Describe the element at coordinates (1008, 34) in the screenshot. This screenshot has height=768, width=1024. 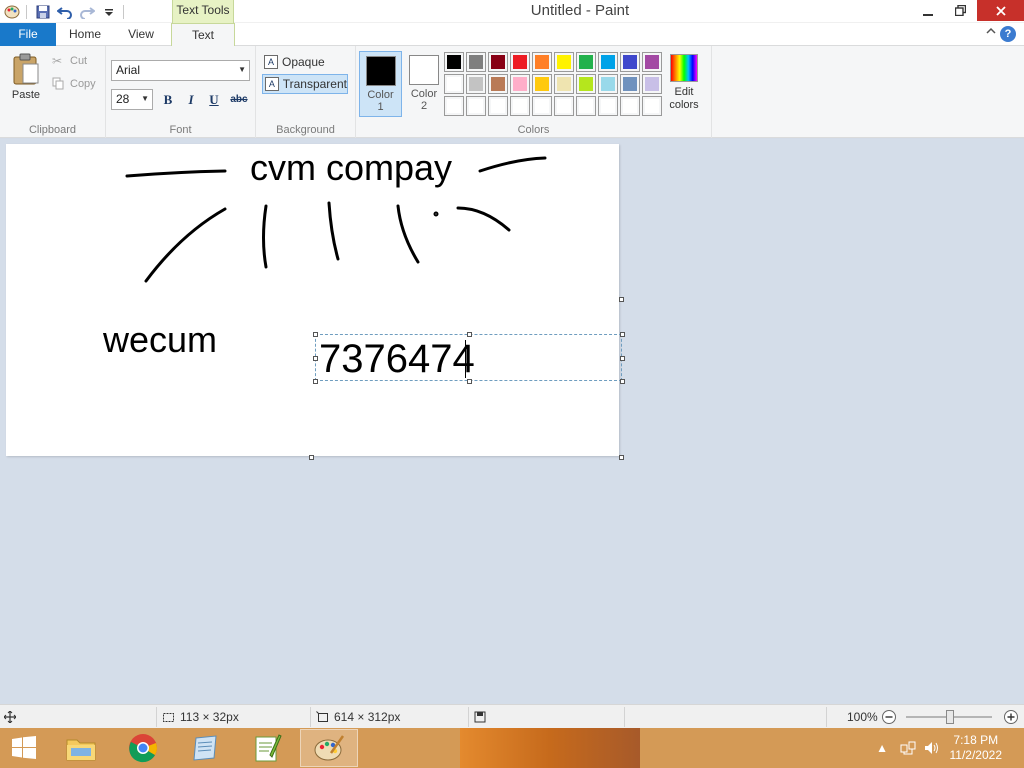
I see `help-icon: ?` at that location.